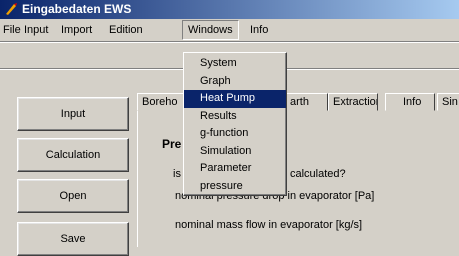  I want to click on menu-item-simulation: Simulation, so click(235, 152).